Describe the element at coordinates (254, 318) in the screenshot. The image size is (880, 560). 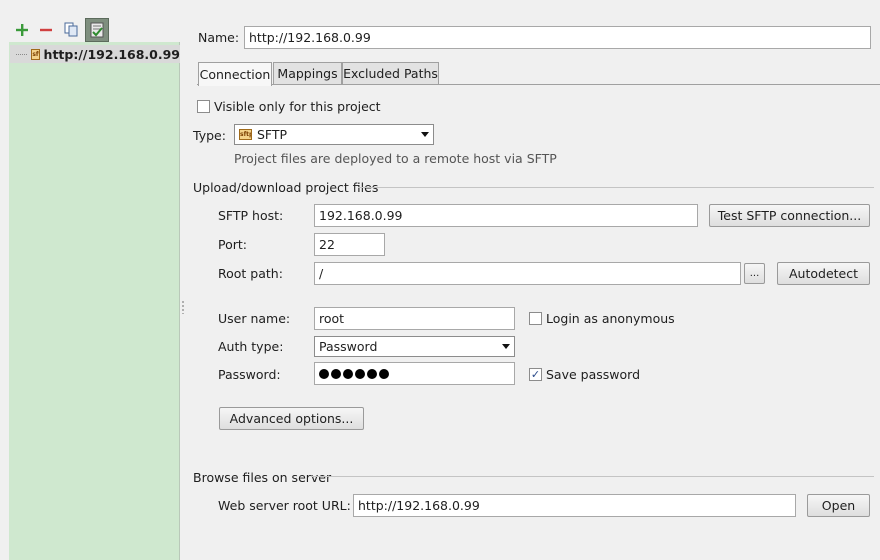
I see `user-name-label: User name:` at that location.